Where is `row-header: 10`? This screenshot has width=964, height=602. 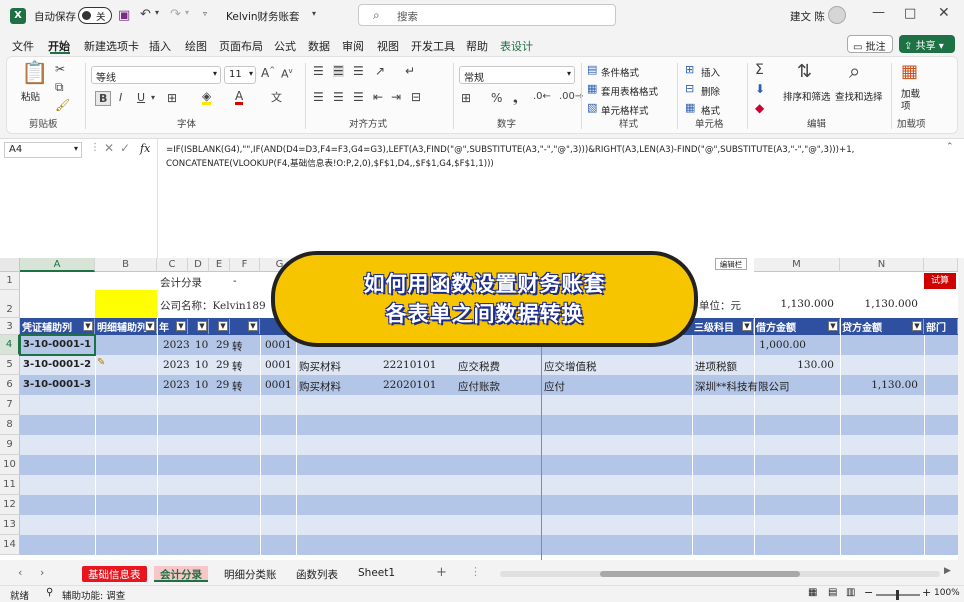
row-header: 10 is located at coordinates (10, 465).